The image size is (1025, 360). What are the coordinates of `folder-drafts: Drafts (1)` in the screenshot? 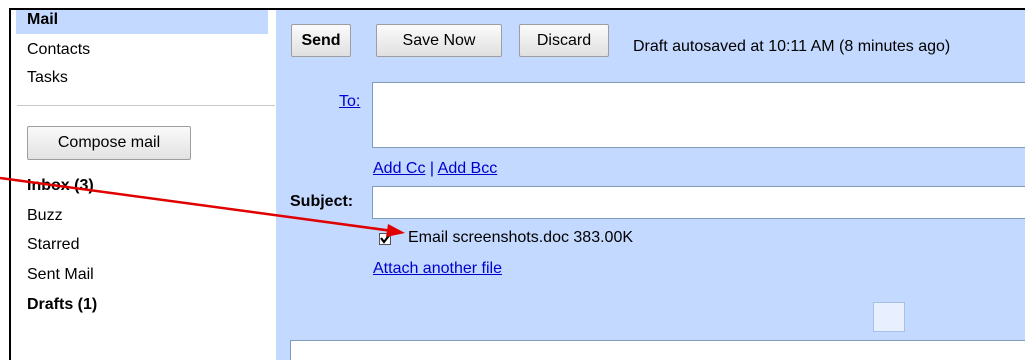 It's located at (62, 305).